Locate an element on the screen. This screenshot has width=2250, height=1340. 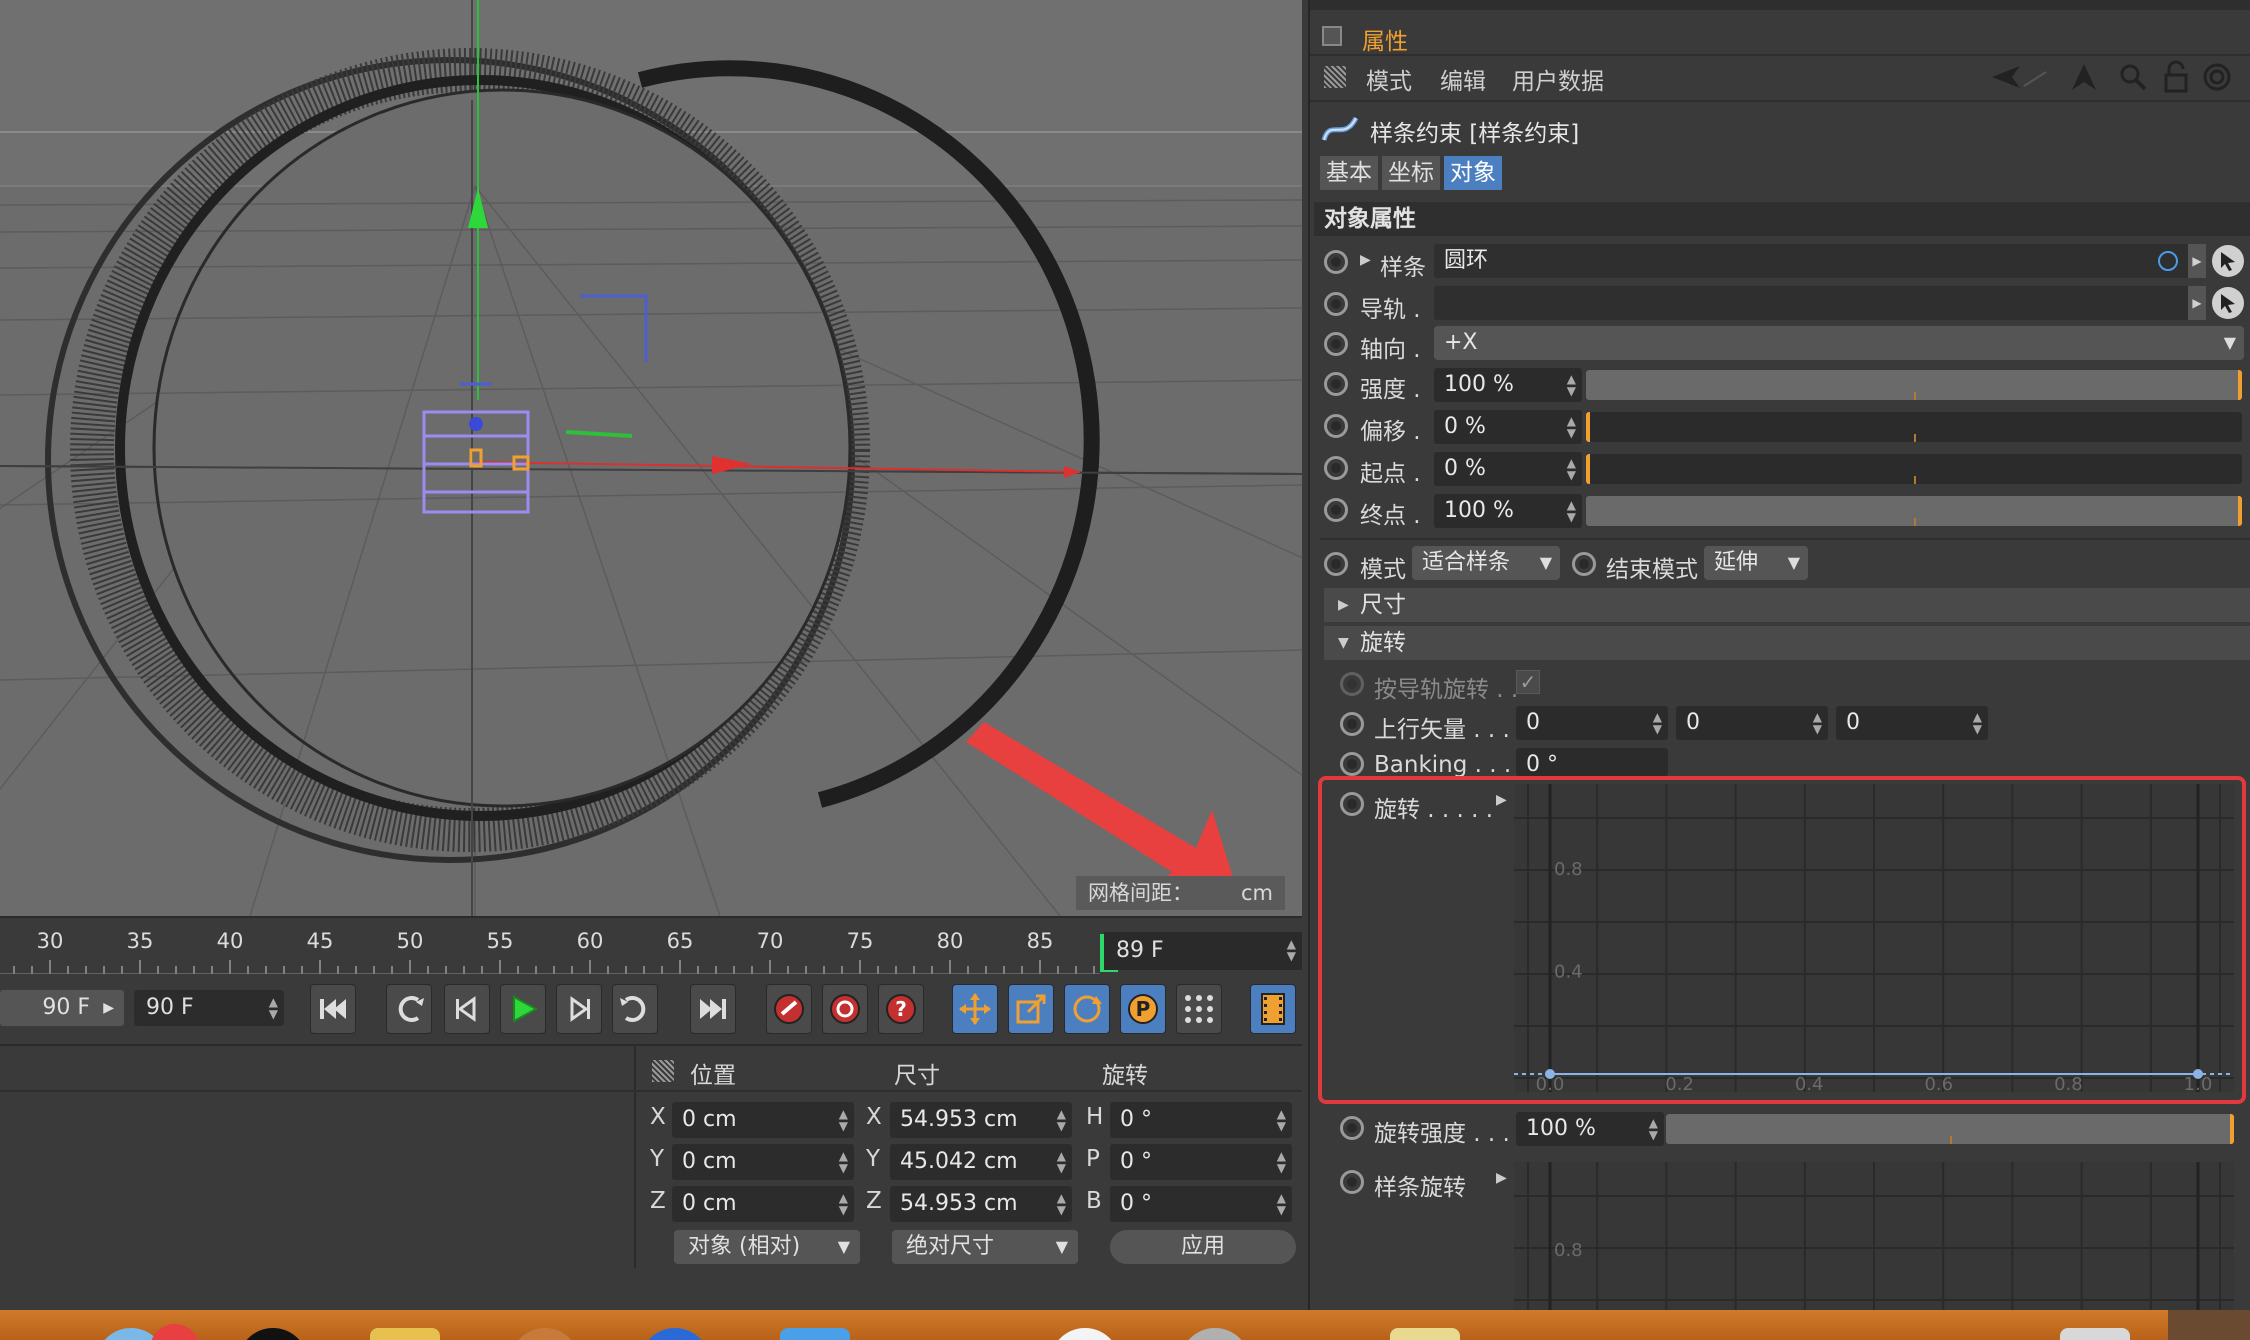
up-vector-y-field: 0 ▲ ▼ is located at coordinates (1752, 723).